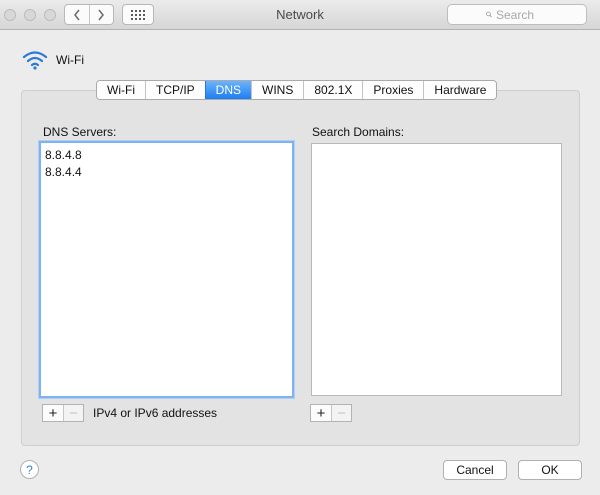 This screenshot has width=600, height=495. I want to click on search-domains-add-remove-group: + −, so click(331, 413).